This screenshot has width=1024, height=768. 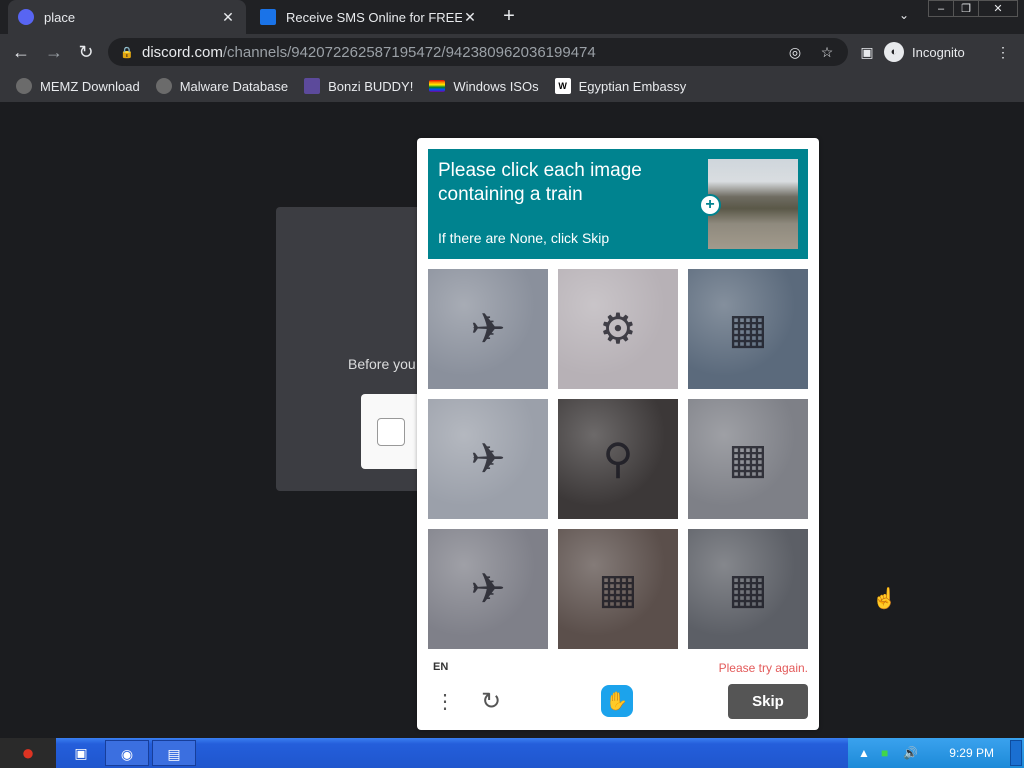 I want to click on hcaptcha-checkbox, so click(x=391, y=432).